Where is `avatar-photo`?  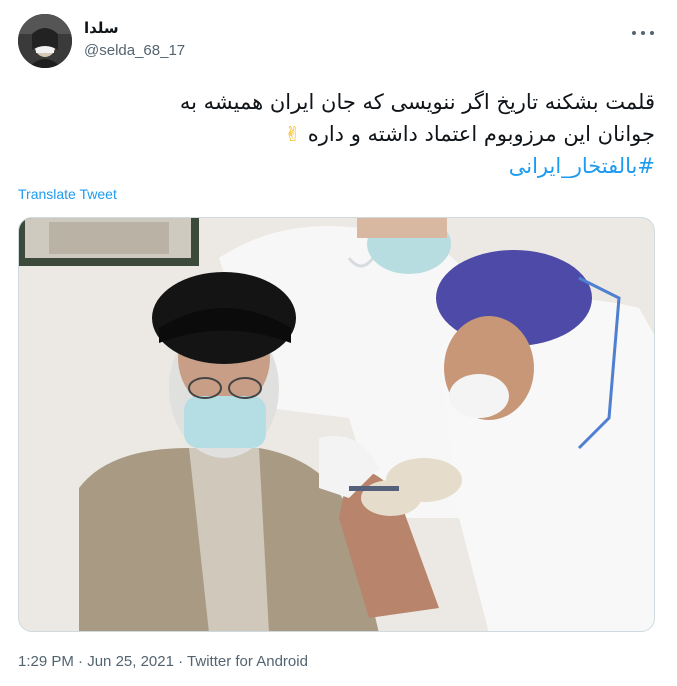
avatar-photo is located at coordinates (45, 41).